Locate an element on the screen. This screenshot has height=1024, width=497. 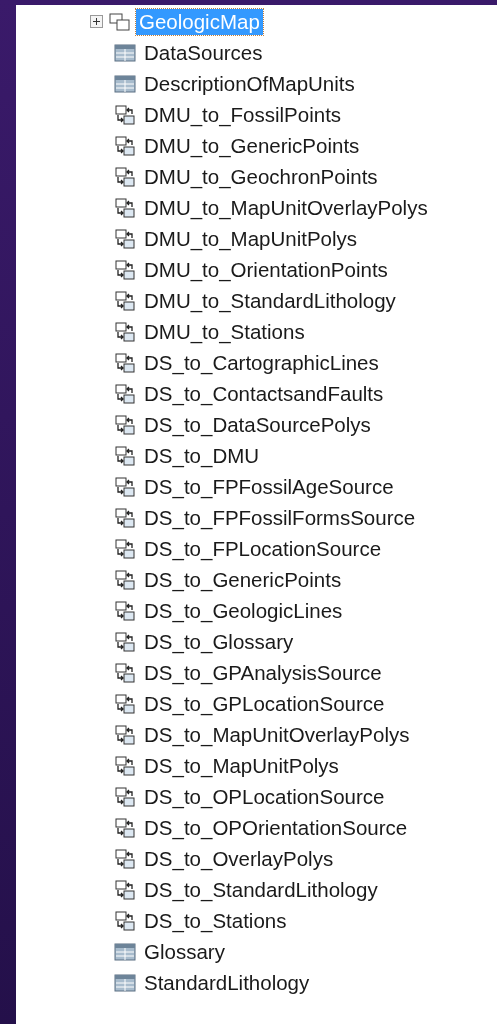
tree-item: DMU_to_OrientationPoints is located at coordinates (266, 269).